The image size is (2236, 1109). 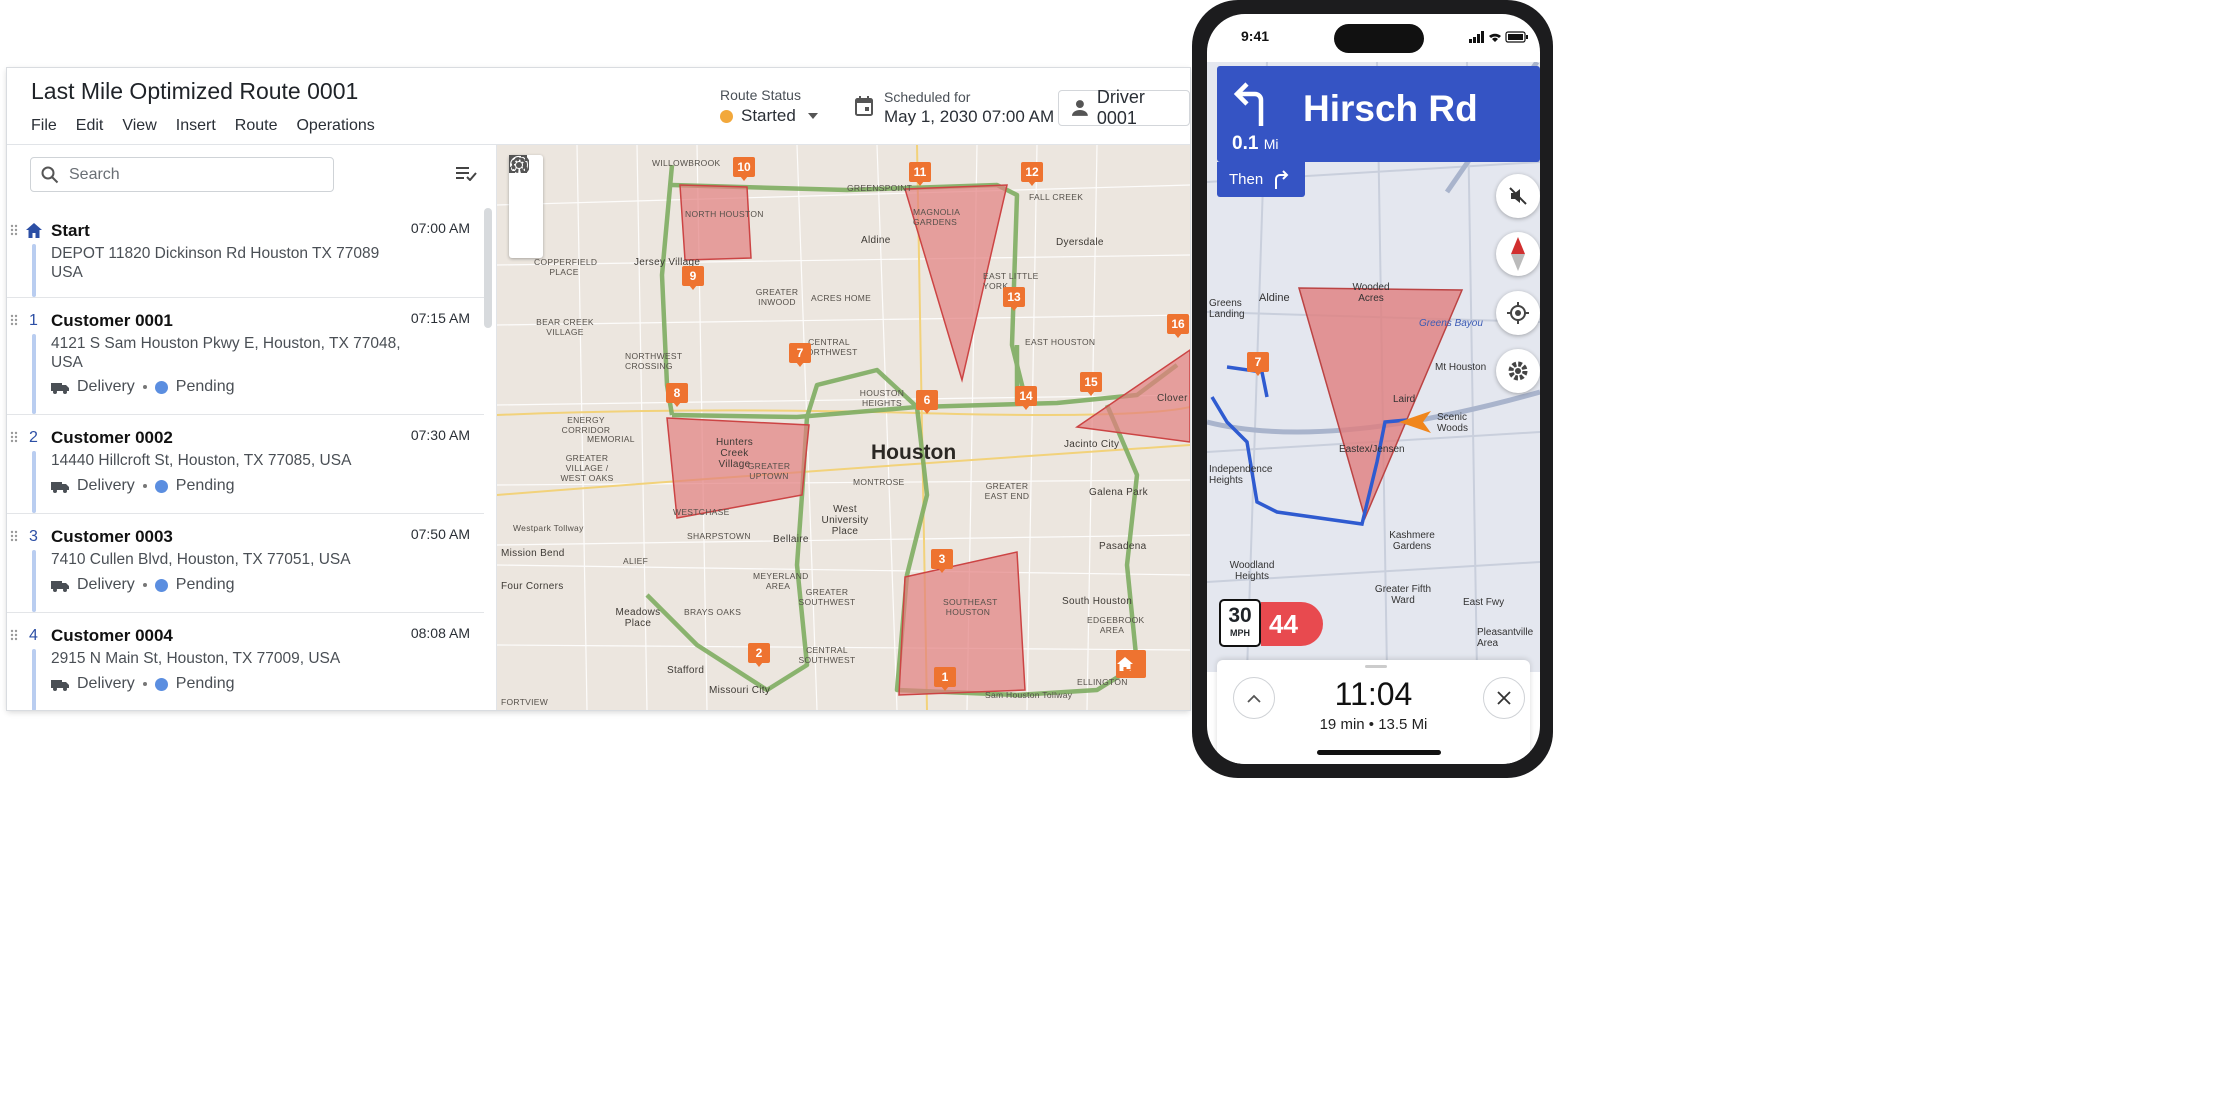 What do you see at coordinates (942, 561) in the screenshot?
I see `stop-marker-3: 3` at bounding box center [942, 561].